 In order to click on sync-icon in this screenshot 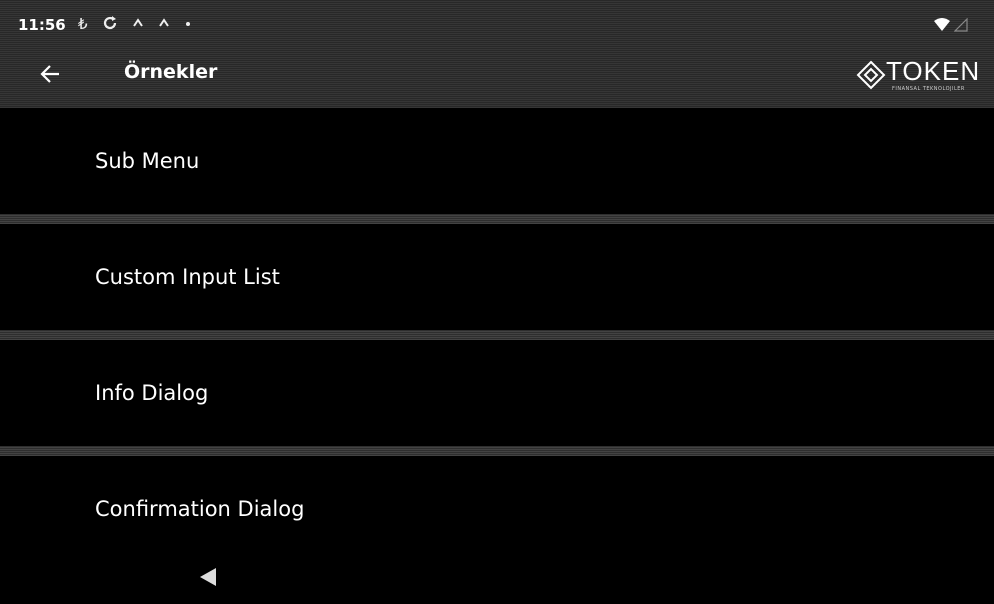, I will do `click(110, 25)`.